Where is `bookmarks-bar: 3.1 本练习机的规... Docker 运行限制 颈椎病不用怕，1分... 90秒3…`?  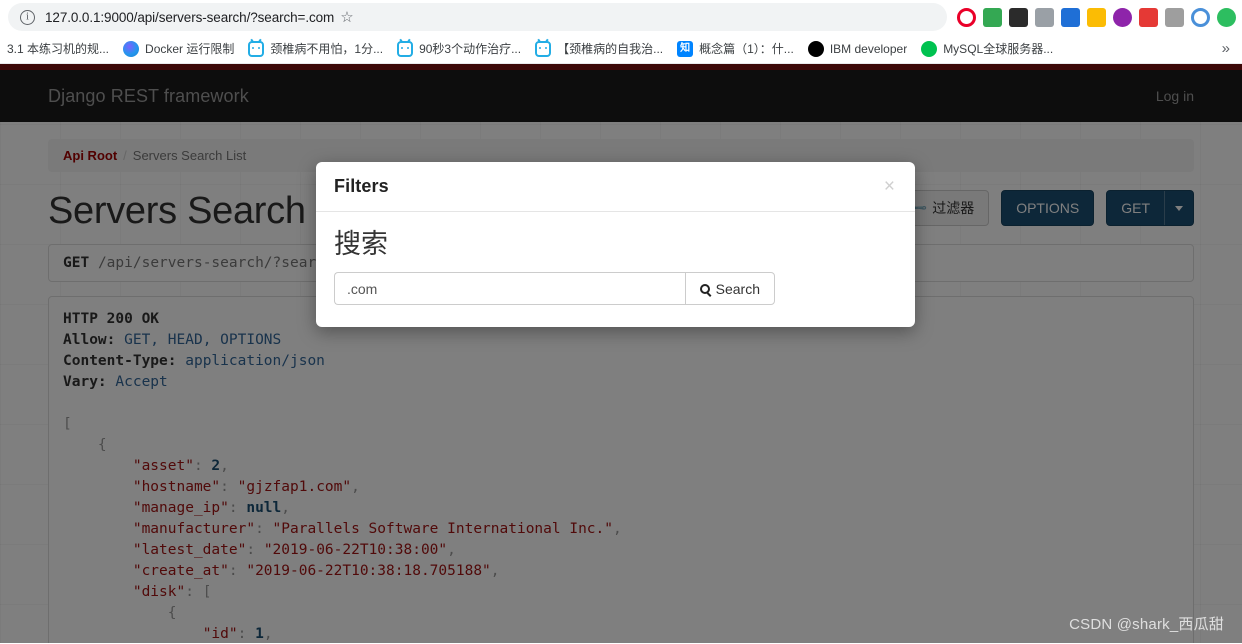
bookmarks-bar: 3.1 本练习机的规... Docker 运行限制 颈椎病不用怕，1分... 90秒3… is located at coordinates (621, 49).